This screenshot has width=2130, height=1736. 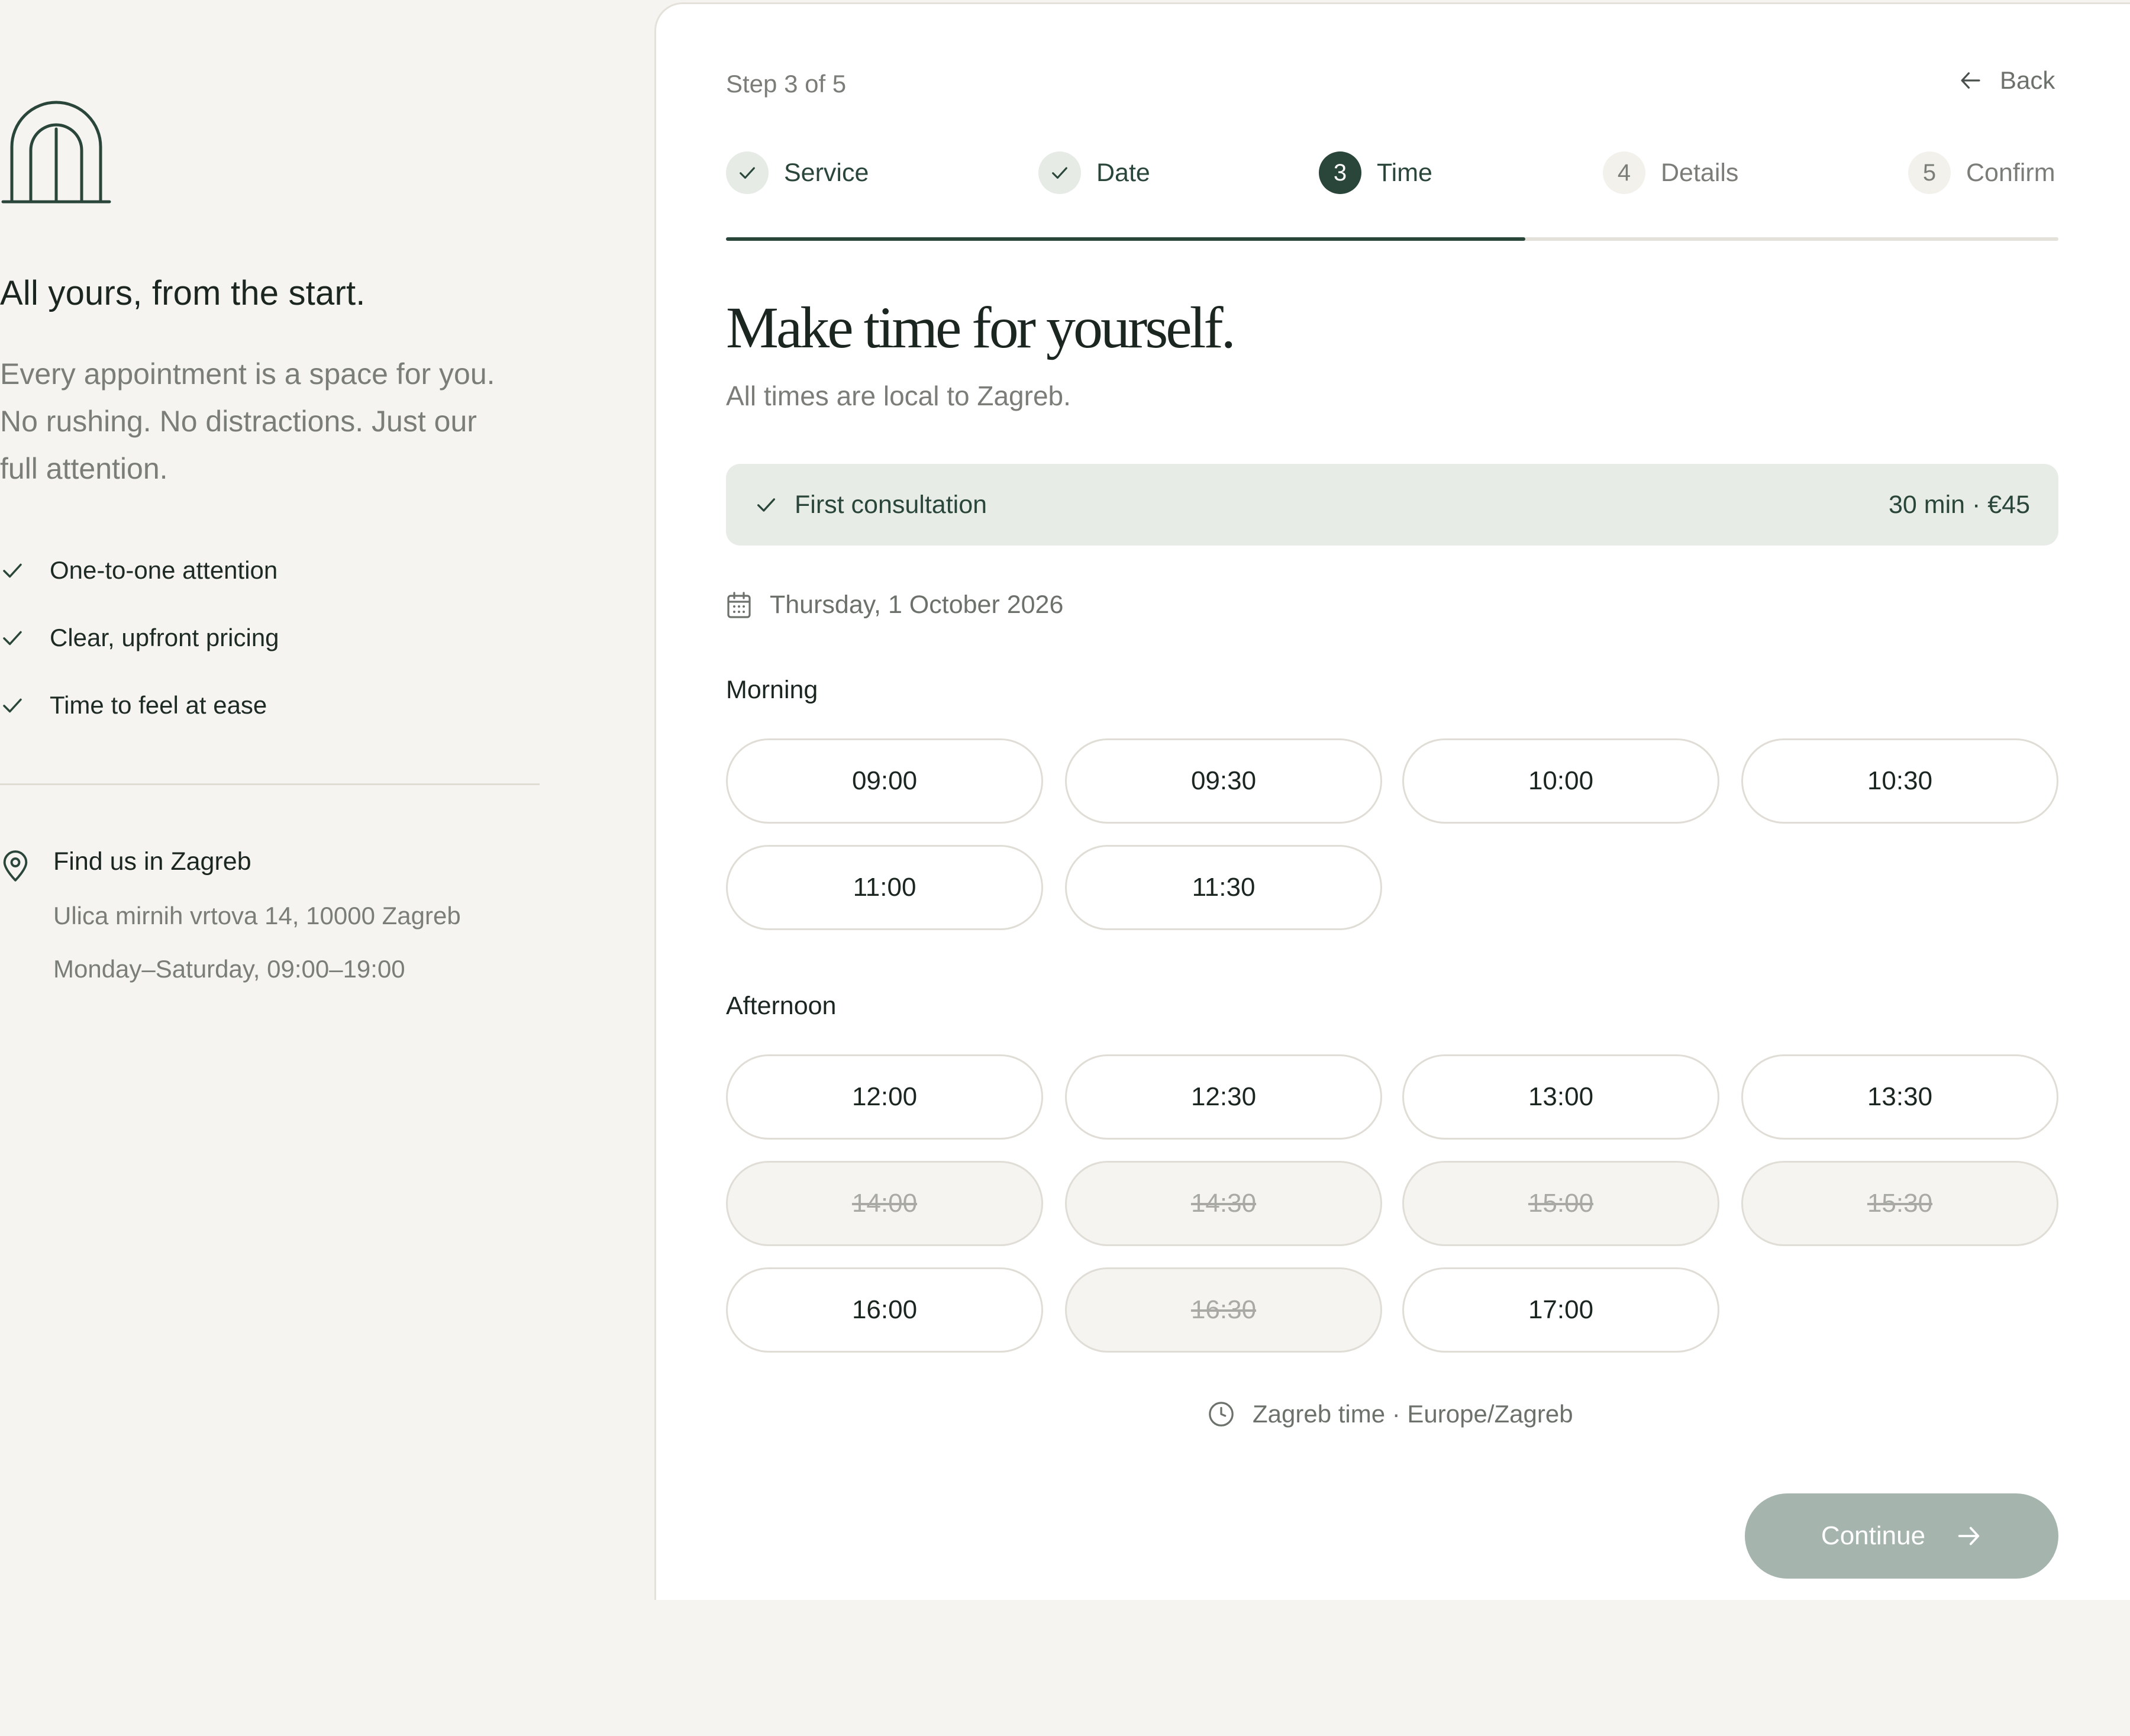 What do you see at coordinates (1223, 887) in the screenshot?
I see `time-slot: 11:30` at bounding box center [1223, 887].